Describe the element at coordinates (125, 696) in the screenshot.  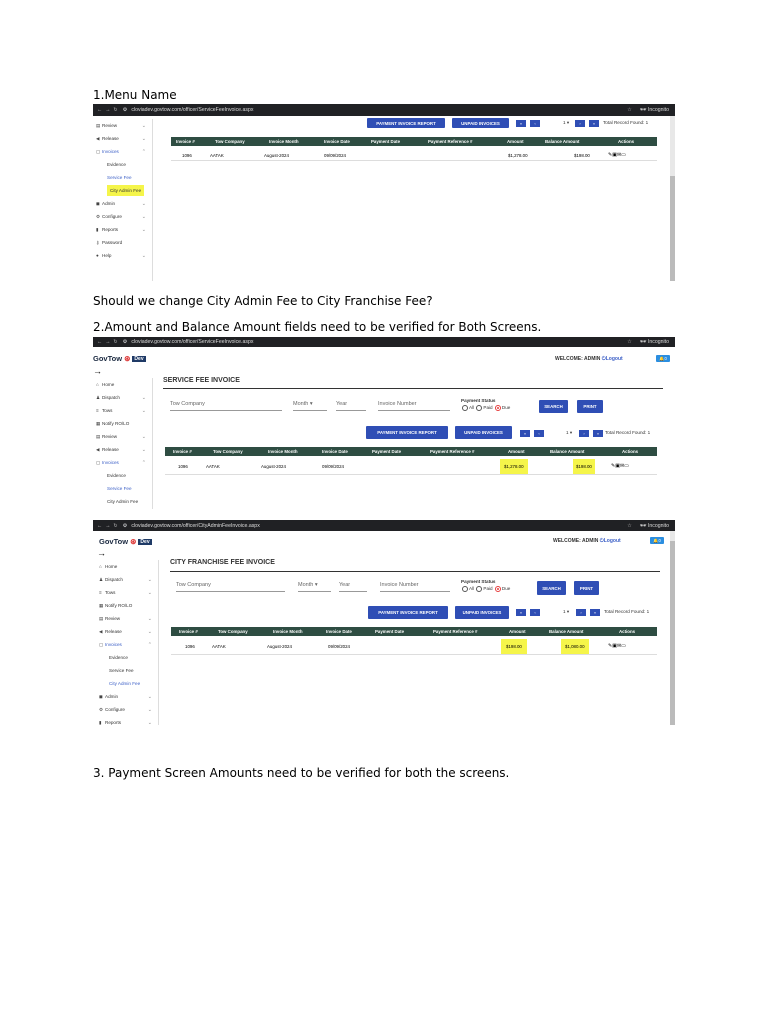
I see `sidebar-item-admin: ◼ Admin ⌄` at that location.